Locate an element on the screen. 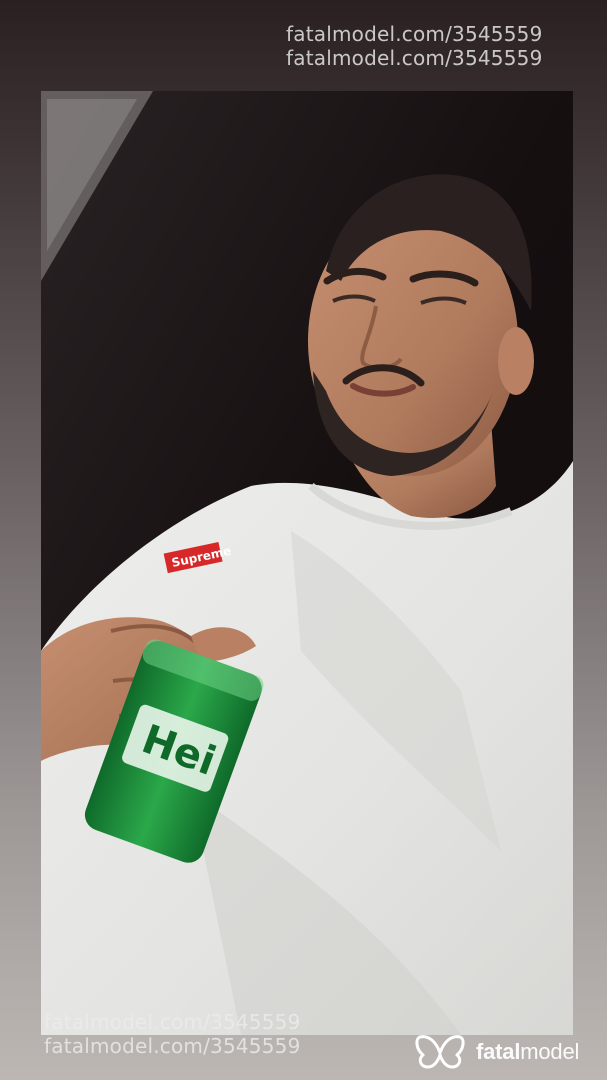 The image size is (607, 1080). watermark-top-1: fatalmodel.com/3545559 is located at coordinates (414, 34).